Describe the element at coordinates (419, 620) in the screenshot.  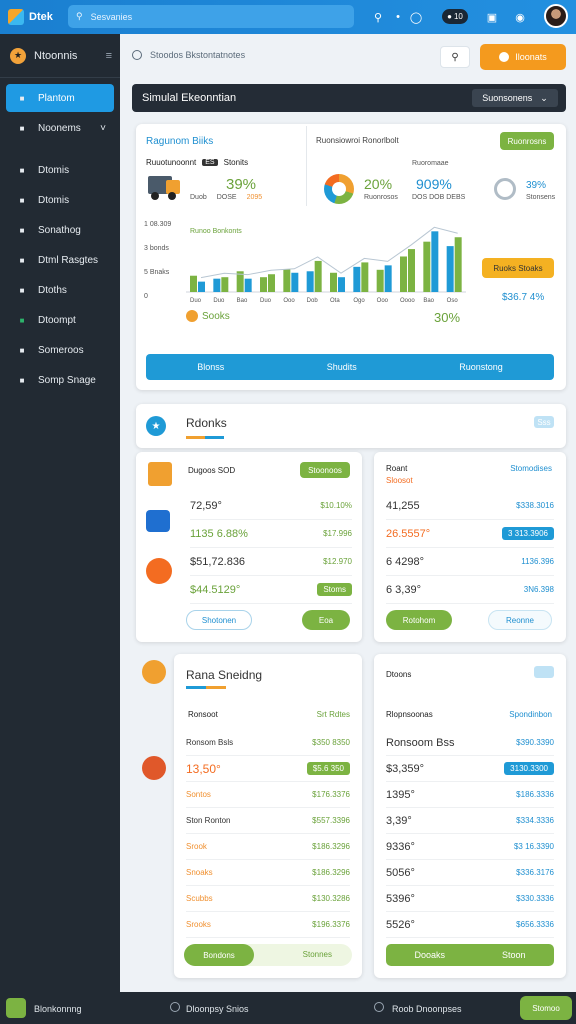
I see `acc-right-btn-a: Rotohom` at that location.